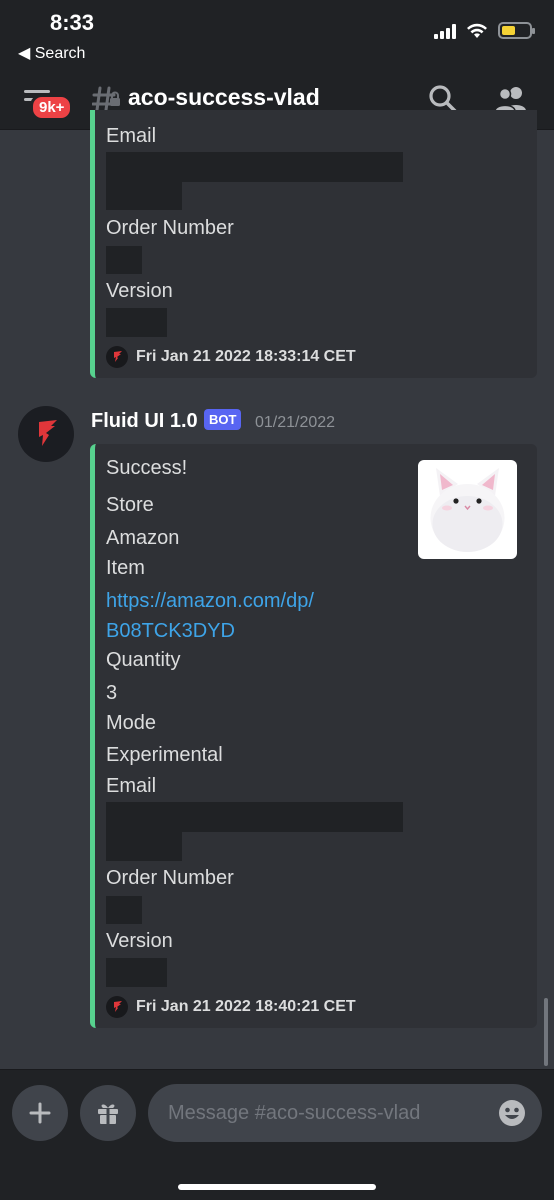 The image size is (554, 1200). Describe the element at coordinates (512, 1113) in the screenshot. I see `emoji-icon` at that location.